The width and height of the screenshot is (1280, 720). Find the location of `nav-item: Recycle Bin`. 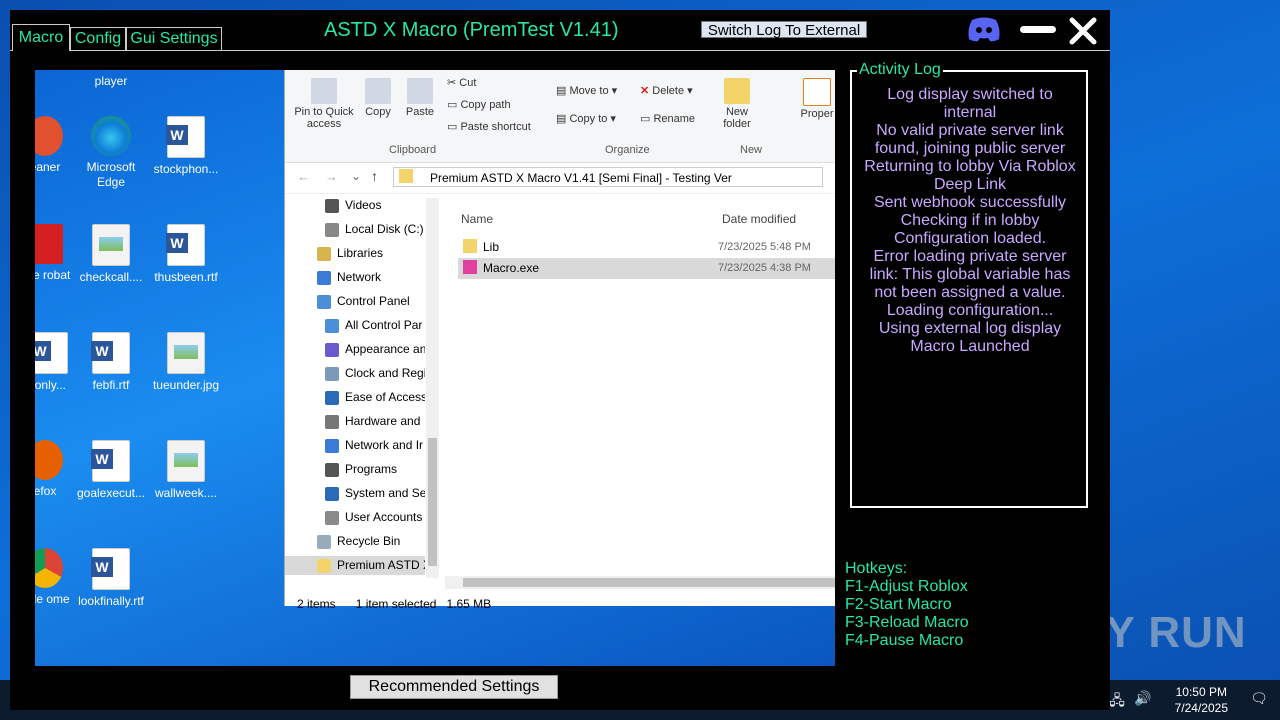

nav-item: Recycle Bin is located at coordinates (371, 541).